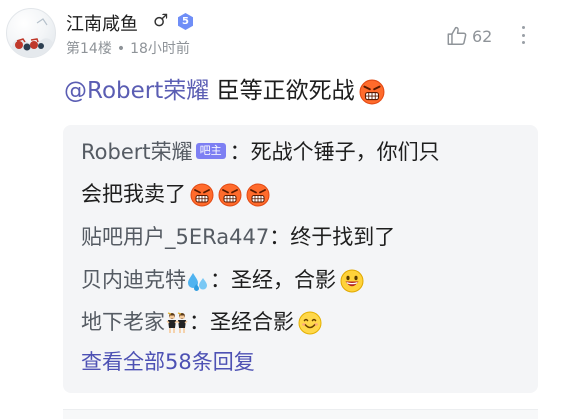 The height and width of the screenshot is (419, 568). I want to click on reply-item: Robert荣耀 吧主 ：死战个锤子，你们只, so click(260, 152).